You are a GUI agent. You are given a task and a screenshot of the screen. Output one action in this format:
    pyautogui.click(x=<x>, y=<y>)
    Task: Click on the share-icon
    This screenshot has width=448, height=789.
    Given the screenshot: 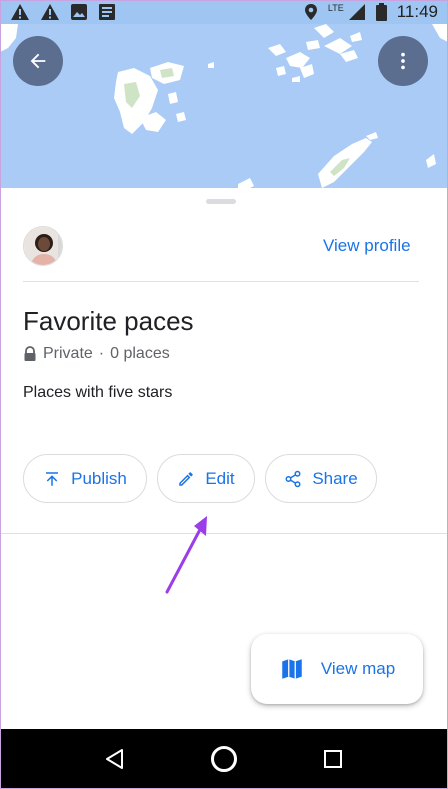 What is the action you would take?
    pyautogui.click(x=293, y=478)
    